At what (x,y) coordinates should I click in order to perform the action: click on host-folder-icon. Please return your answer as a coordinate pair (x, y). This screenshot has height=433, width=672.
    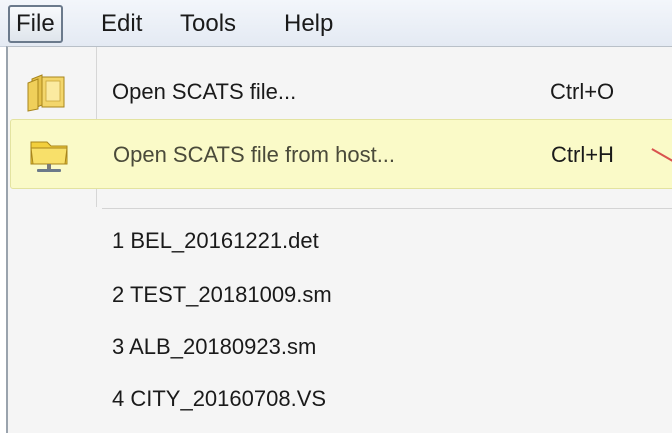
    Looking at the image, I should click on (49, 156).